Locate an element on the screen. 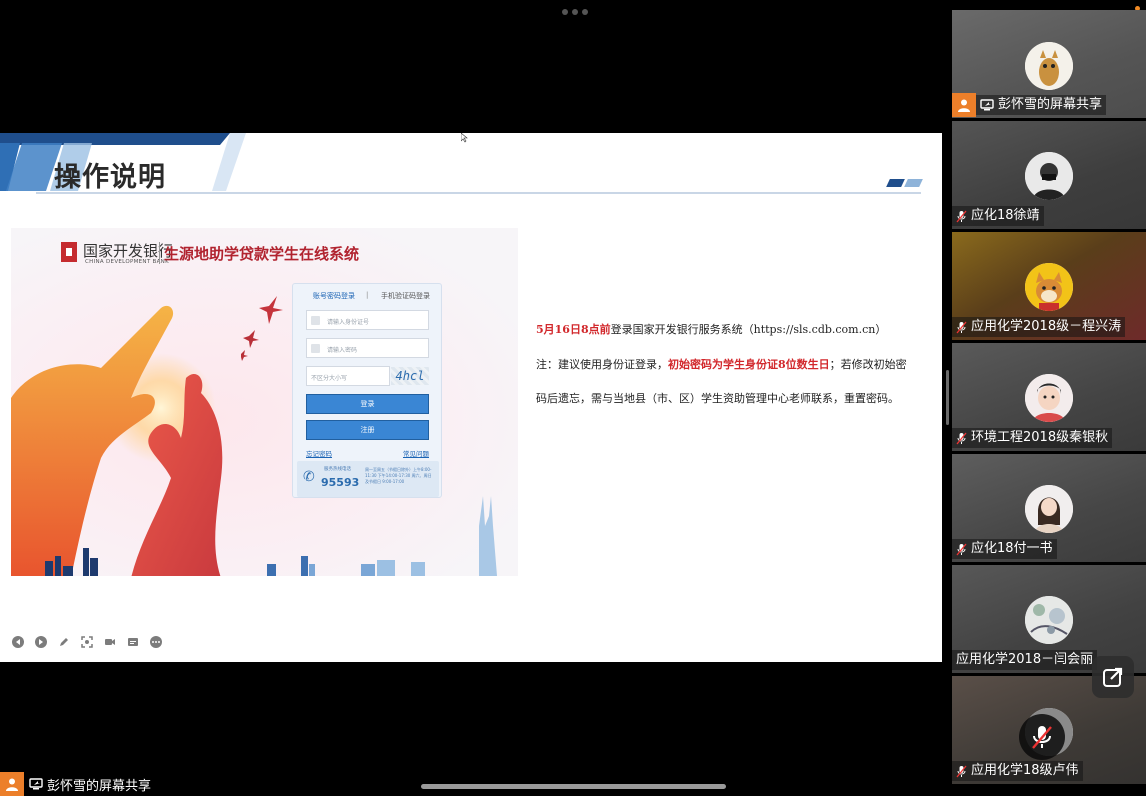 The image size is (1146, 796). hotline-label: 服务热线电话 is located at coordinates (337, 469).